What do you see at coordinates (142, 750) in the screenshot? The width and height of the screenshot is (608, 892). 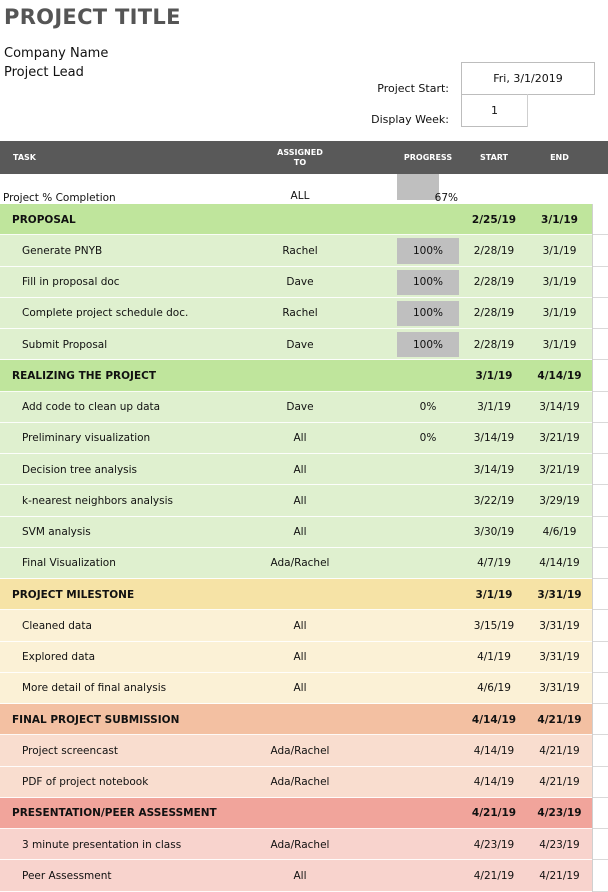 I see `task-name: Project screencast` at bounding box center [142, 750].